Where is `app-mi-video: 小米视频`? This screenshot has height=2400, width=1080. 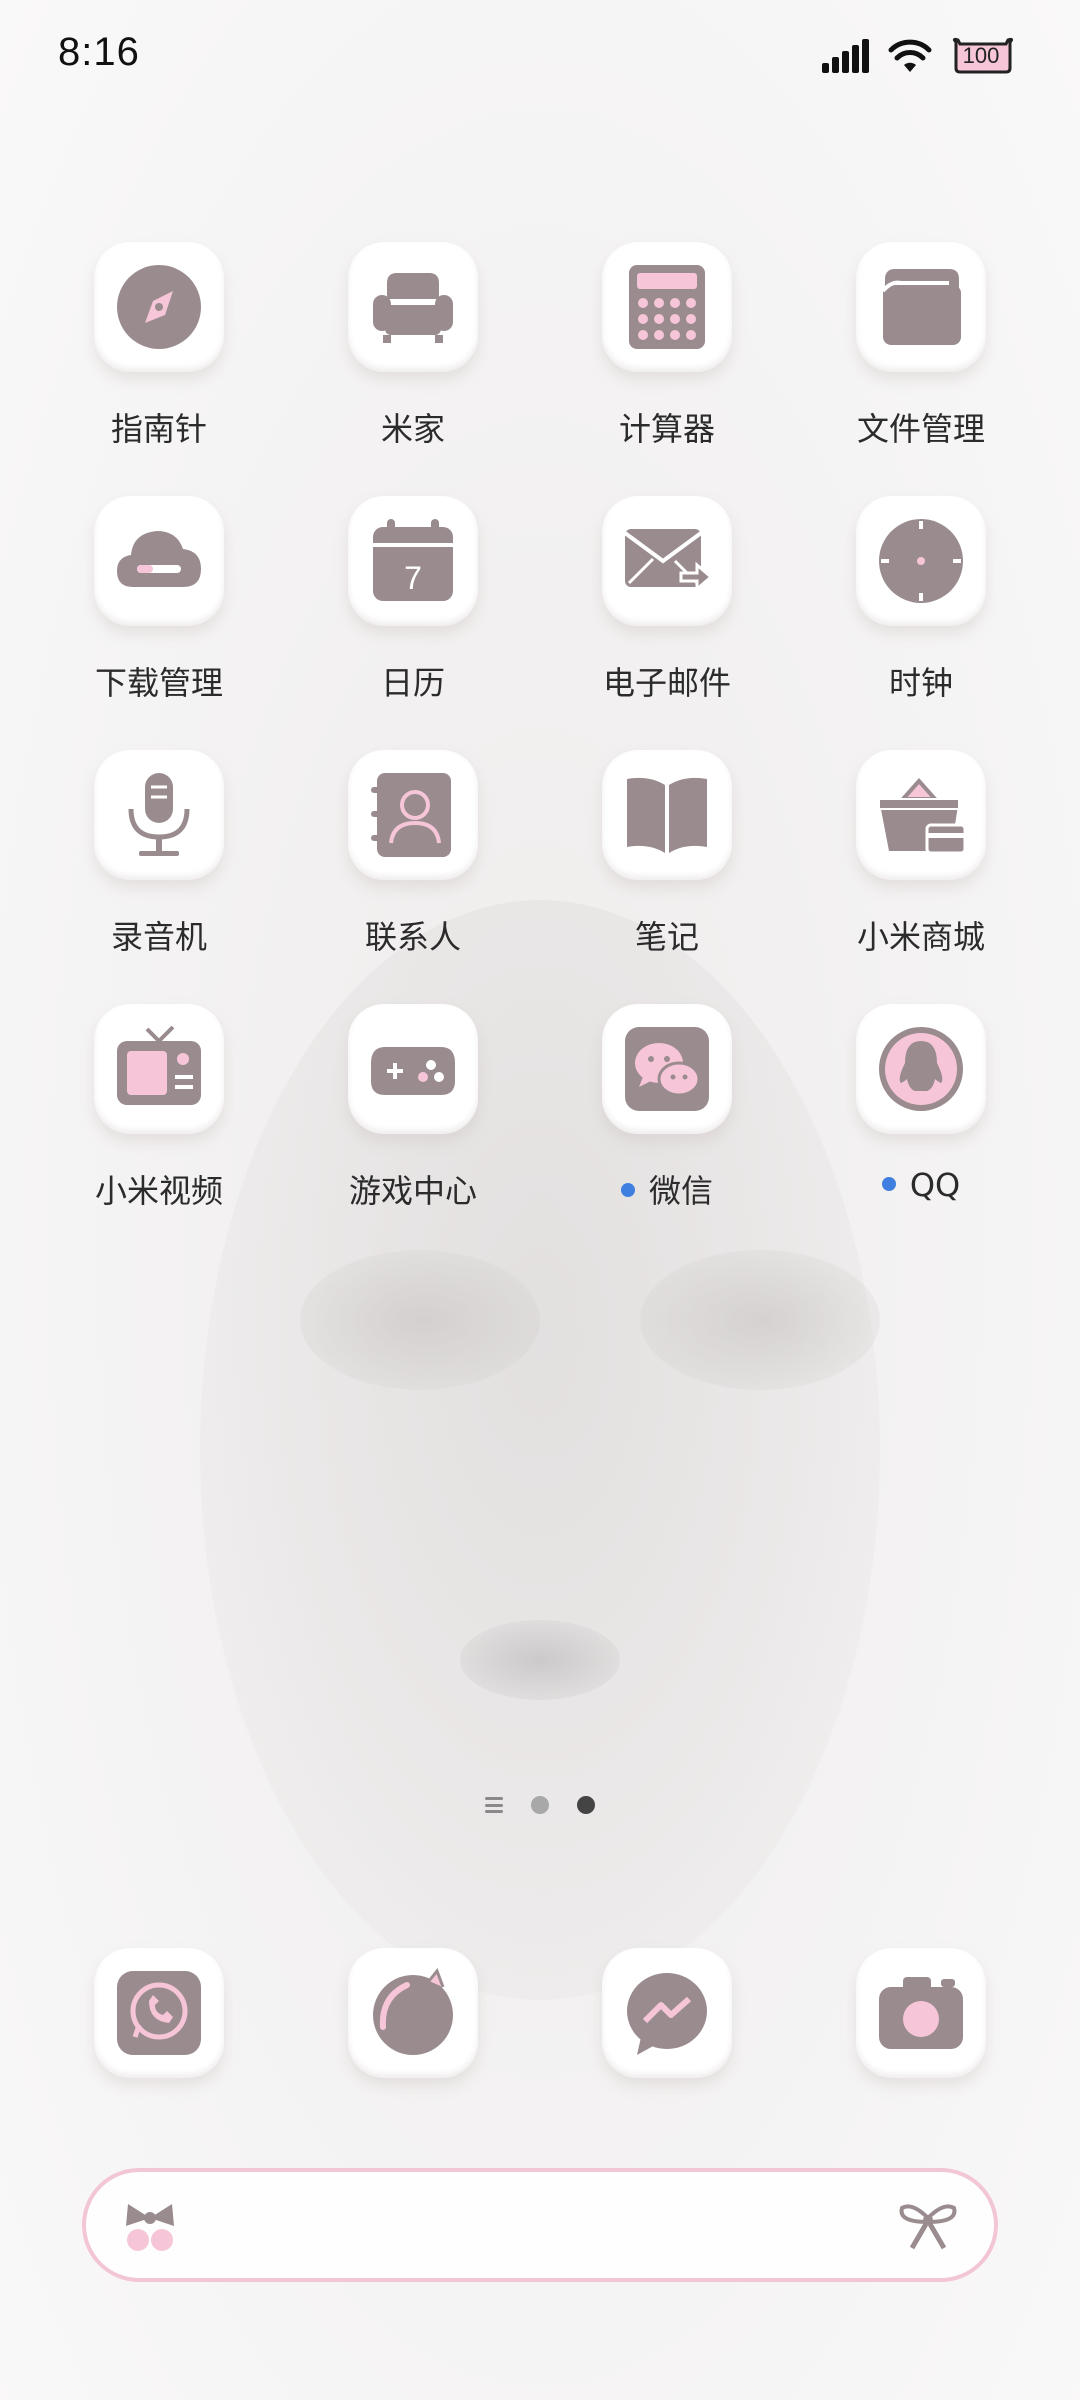
app-mi-video: 小米视频 is located at coordinates (159, 1114).